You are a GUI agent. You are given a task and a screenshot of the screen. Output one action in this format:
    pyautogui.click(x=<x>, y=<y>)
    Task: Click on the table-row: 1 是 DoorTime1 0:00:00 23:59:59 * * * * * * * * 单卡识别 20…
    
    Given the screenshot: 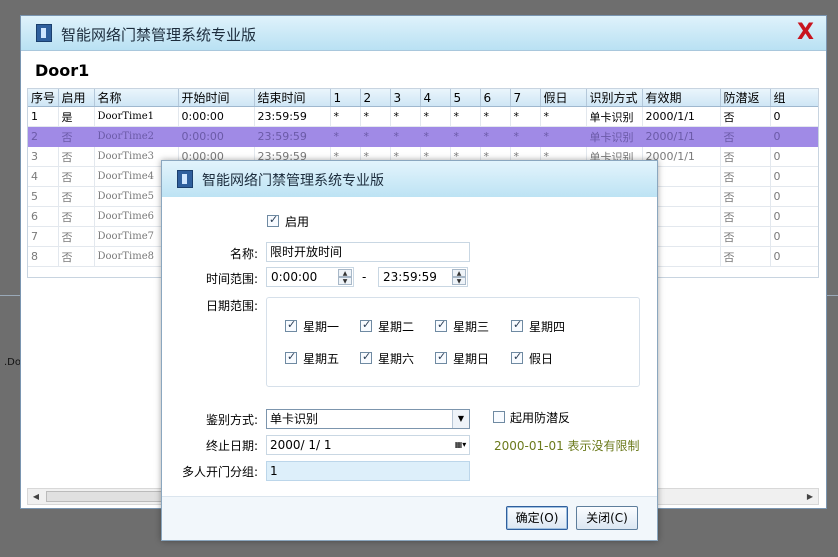 What is the action you would take?
    pyautogui.click(x=423, y=116)
    